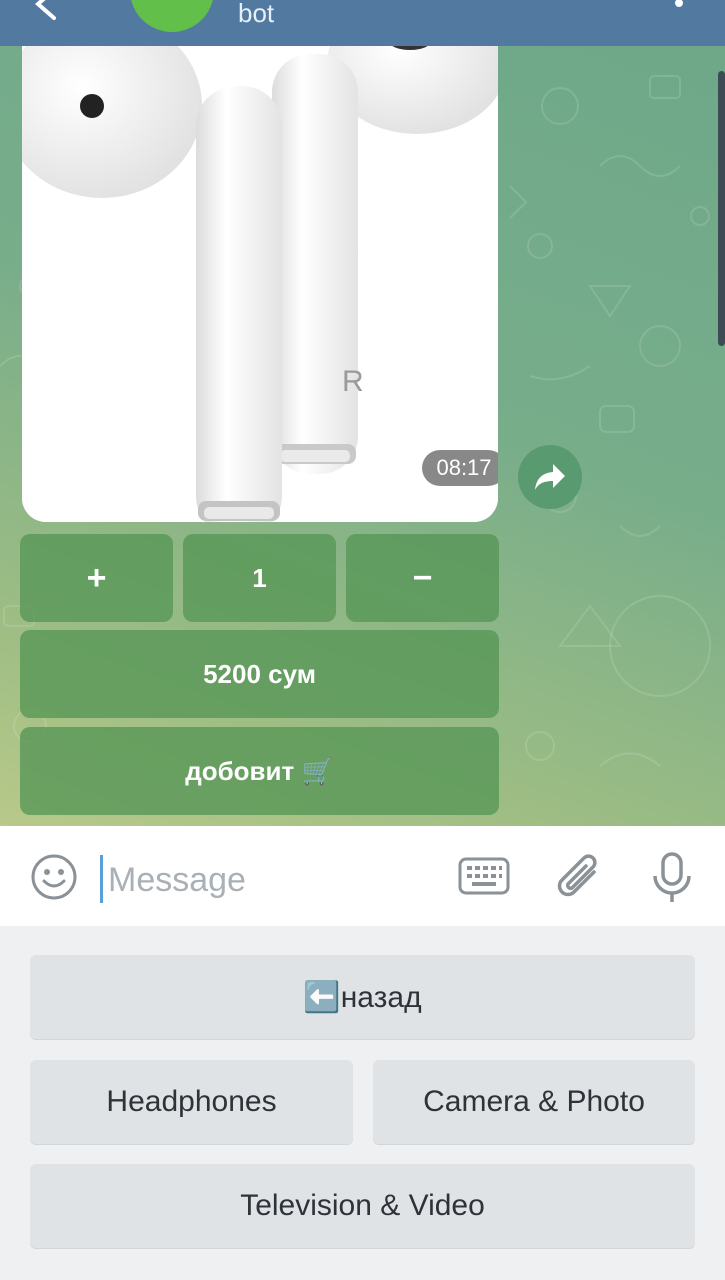 Image resolution: width=725 pixels, height=1280 pixels. I want to click on message-time: 08:17, so click(460, 468).